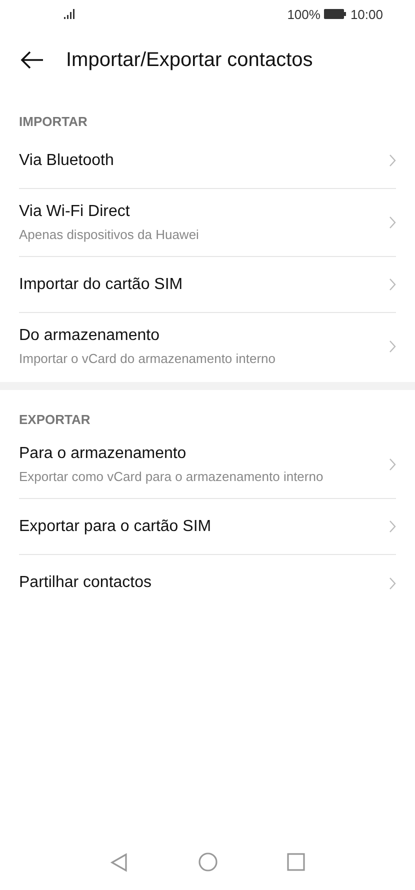  Describe the element at coordinates (207, 346) in the screenshot. I see `list-item: Do armazenamento Importar o vCard do armazenamento interno` at that location.